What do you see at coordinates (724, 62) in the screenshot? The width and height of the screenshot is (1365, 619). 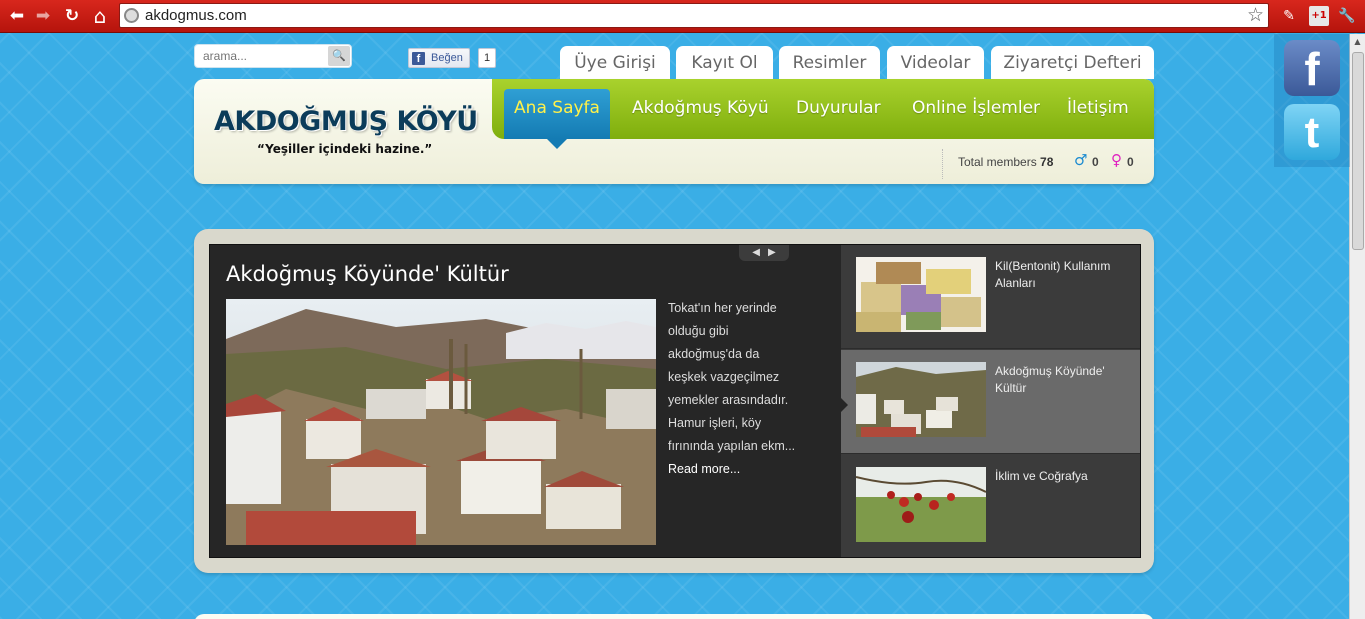 I see `tab-kayit-ol: Kayıt Ol` at bounding box center [724, 62].